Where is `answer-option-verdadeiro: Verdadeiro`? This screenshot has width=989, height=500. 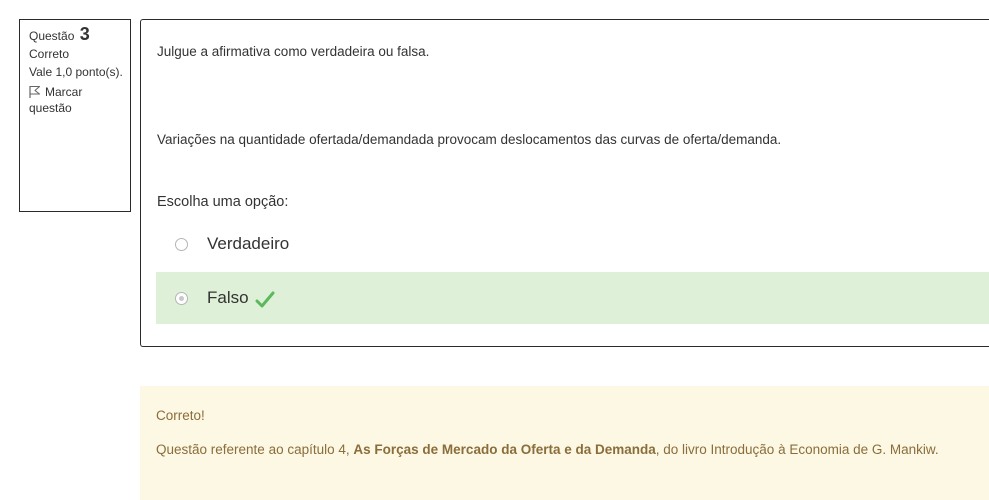 answer-option-verdadeiro: Verdadeiro is located at coordinates (572, 244).